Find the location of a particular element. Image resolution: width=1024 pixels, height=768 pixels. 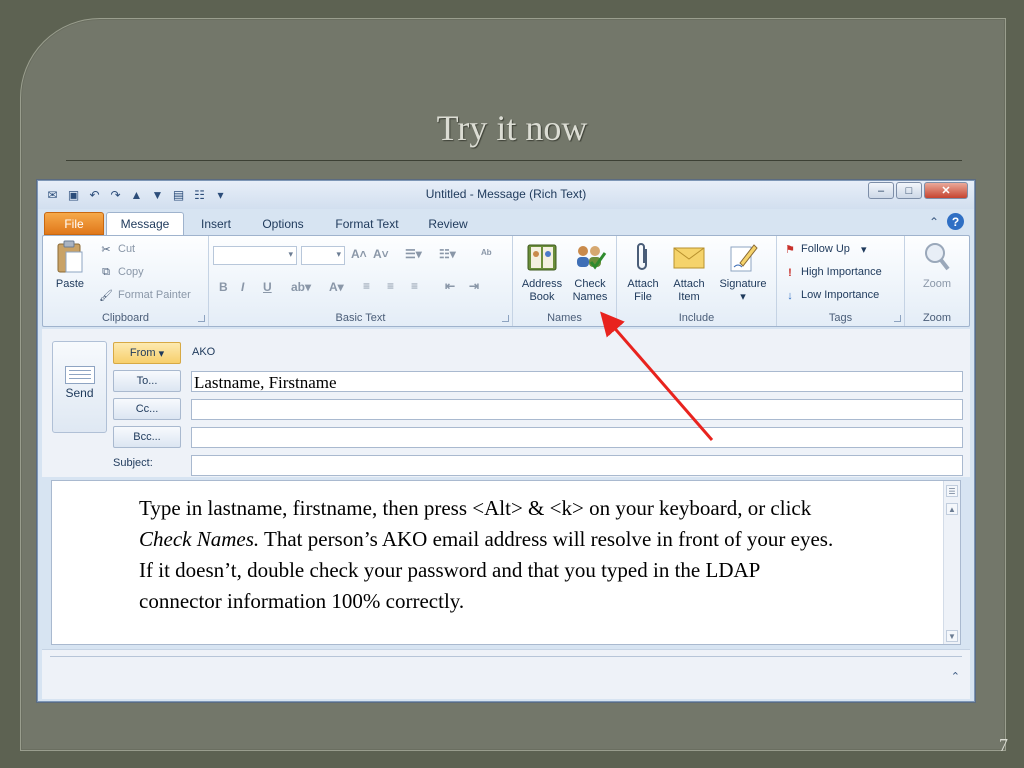

low-importance-icon: ↓ is located at coordinates (790, 295).